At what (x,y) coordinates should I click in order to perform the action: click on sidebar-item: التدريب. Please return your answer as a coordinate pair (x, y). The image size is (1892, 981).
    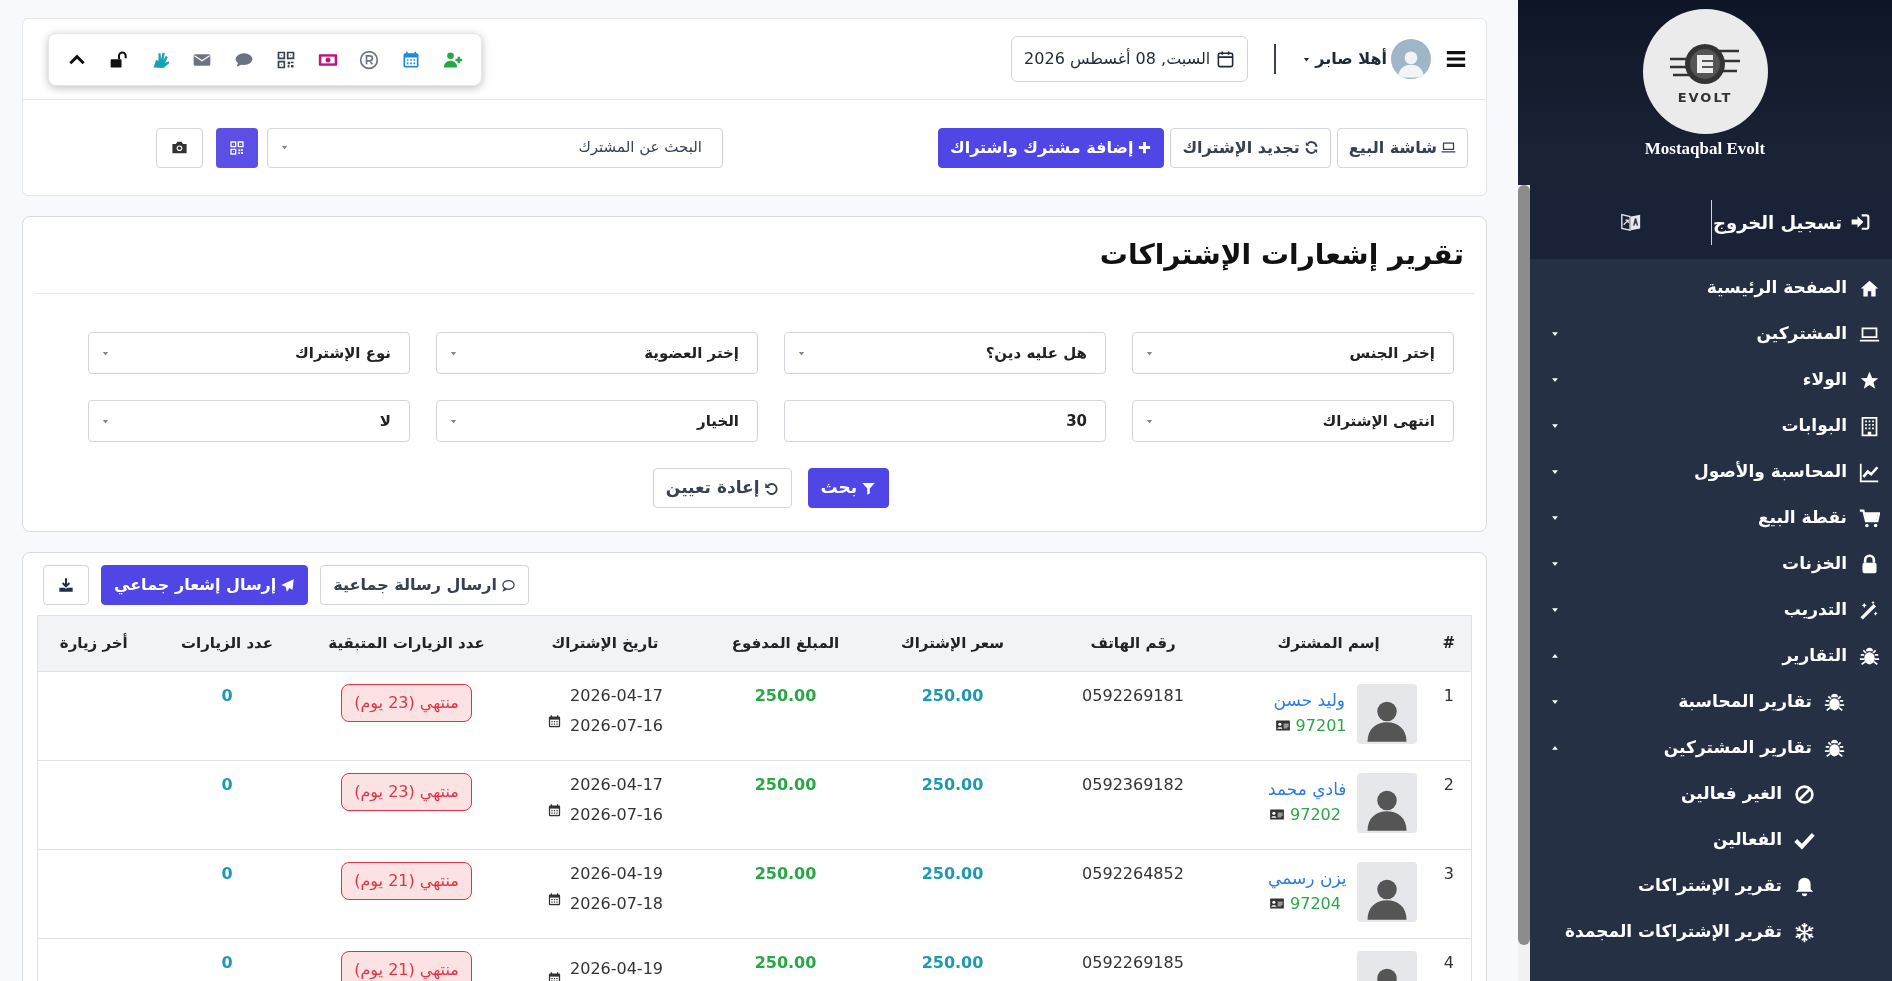
    Looking at the image, I should click on (1711, 610).